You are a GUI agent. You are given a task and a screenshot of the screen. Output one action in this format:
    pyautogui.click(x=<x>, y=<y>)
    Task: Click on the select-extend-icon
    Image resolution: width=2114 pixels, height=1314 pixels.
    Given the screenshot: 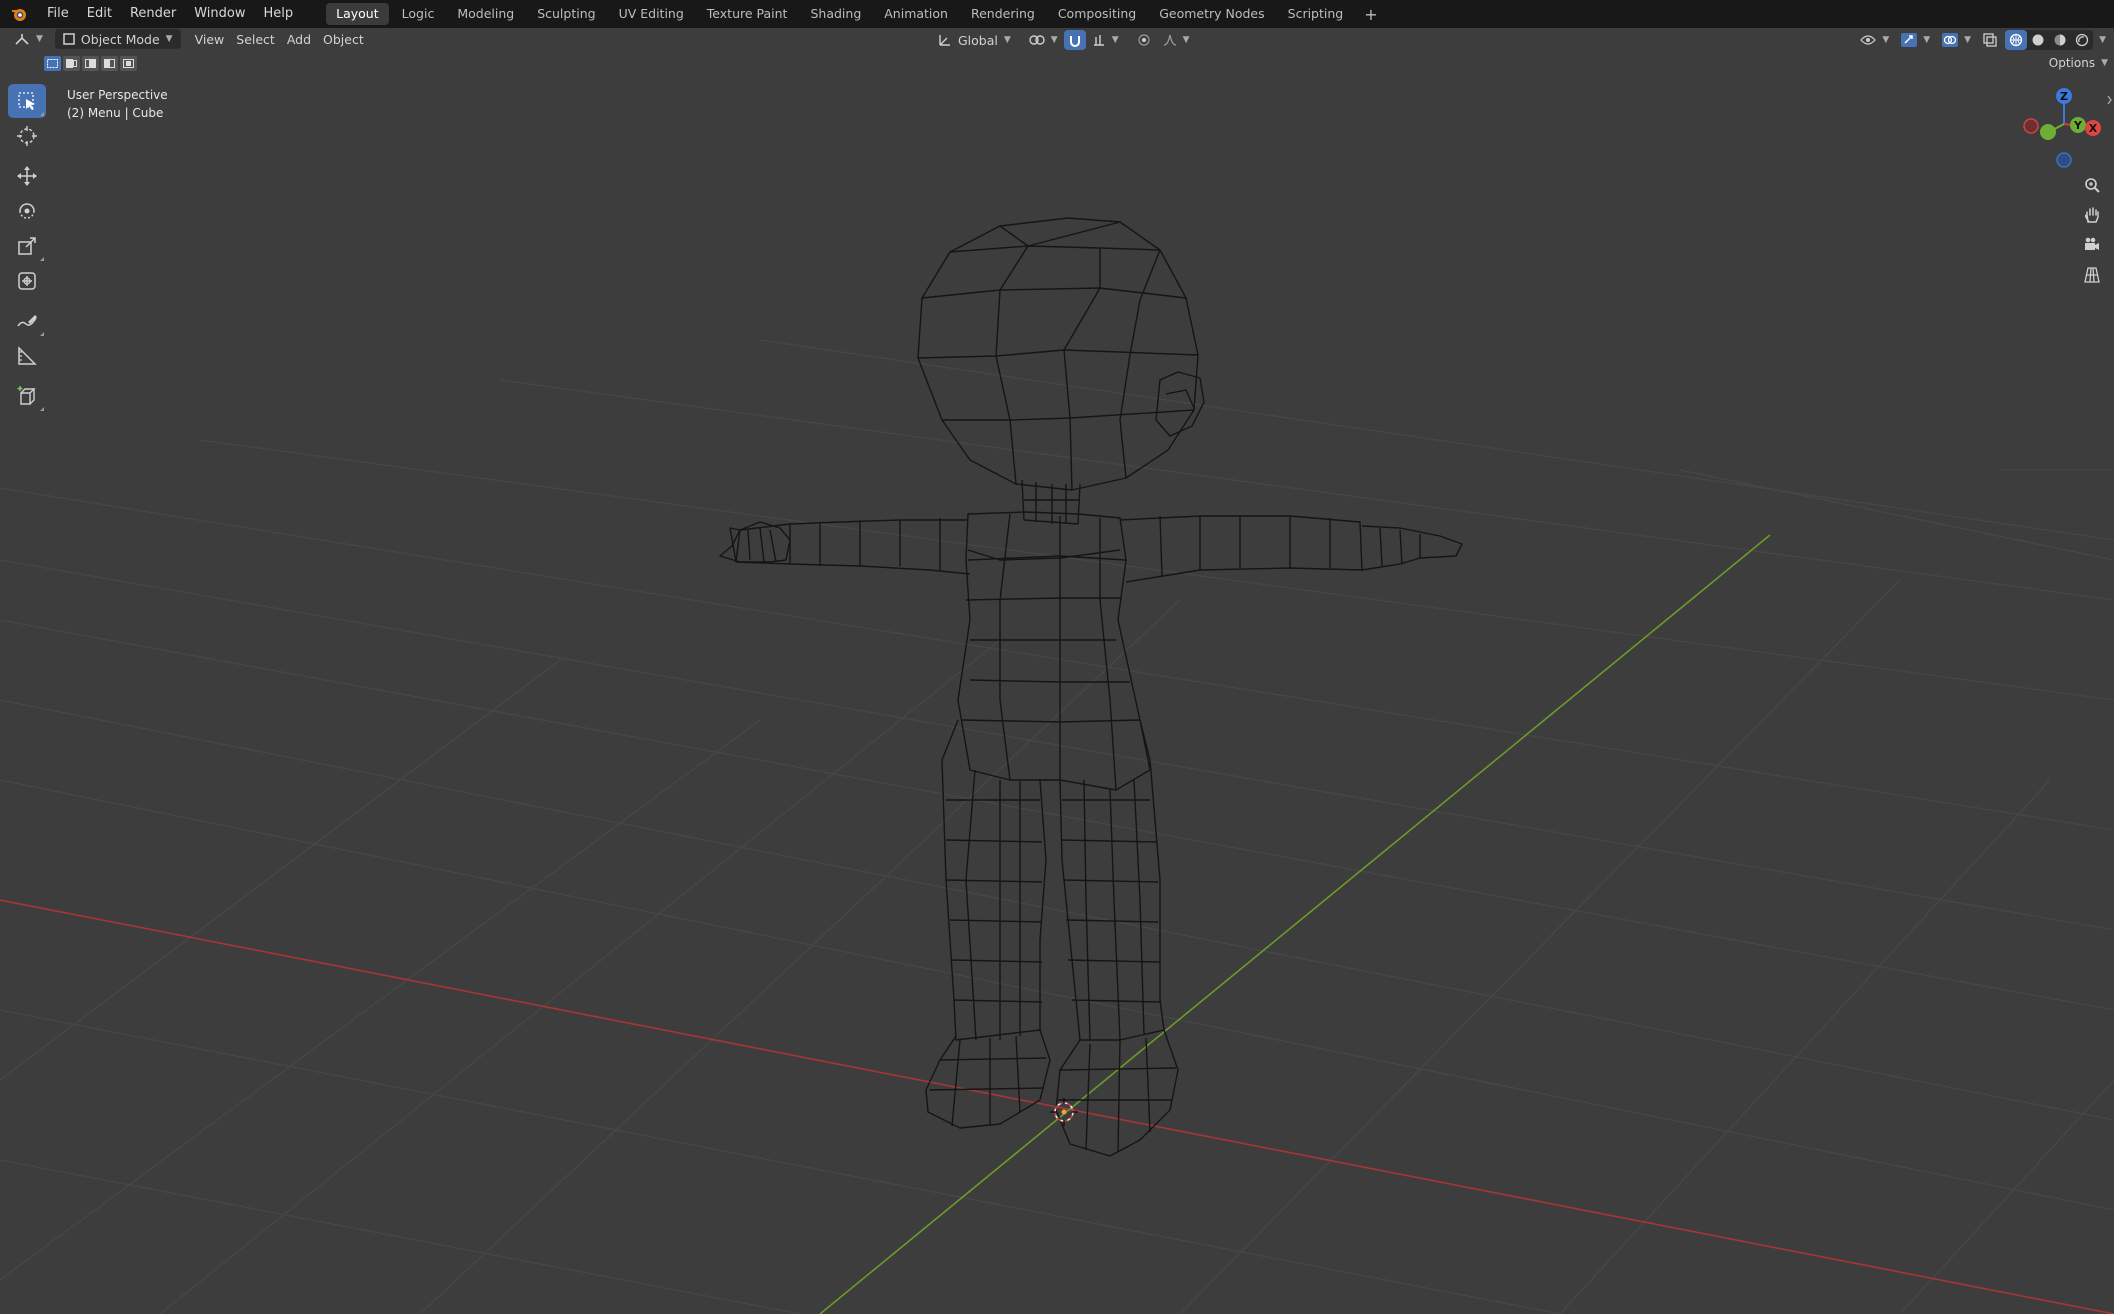 What is the action you would take?
    pyautogui.click(x=71, y=63)
    